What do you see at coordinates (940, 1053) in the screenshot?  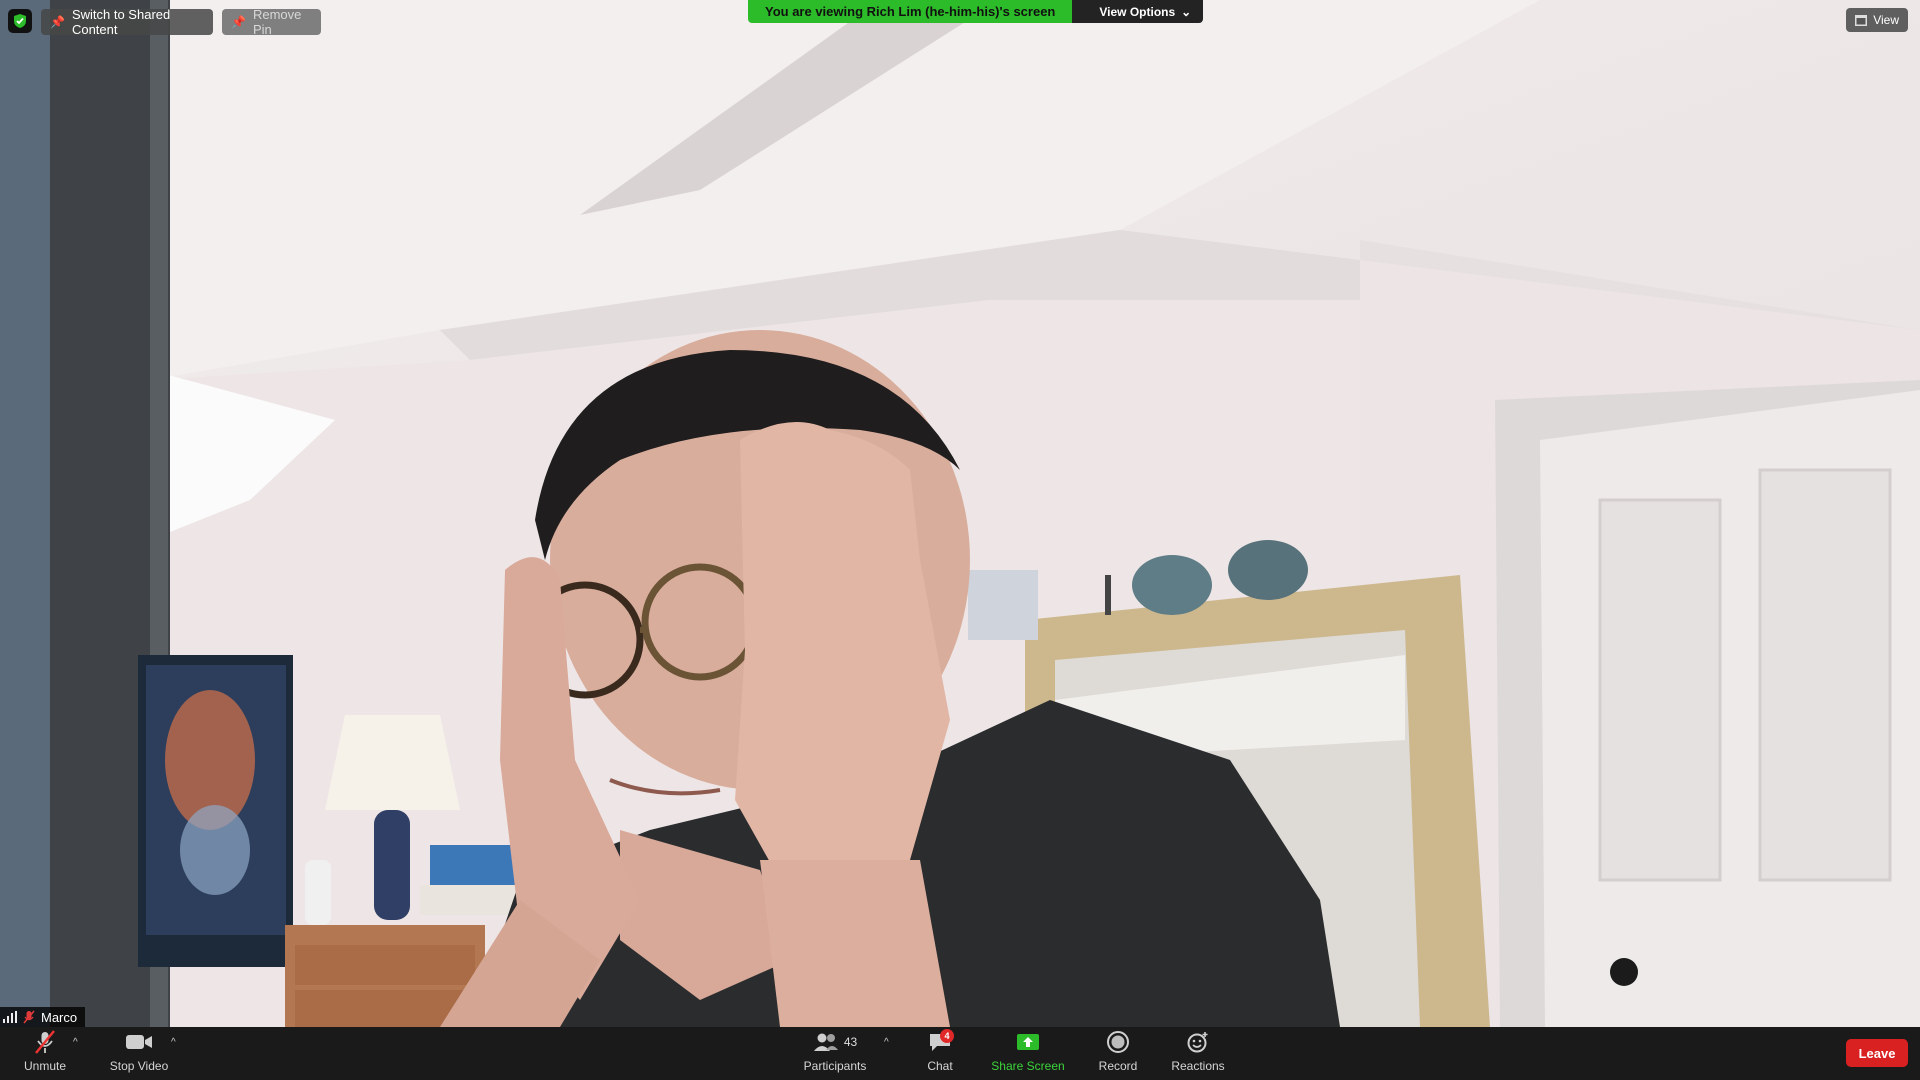 I see `chat-button: 4 Chat` at bounding box center [940, 1053].